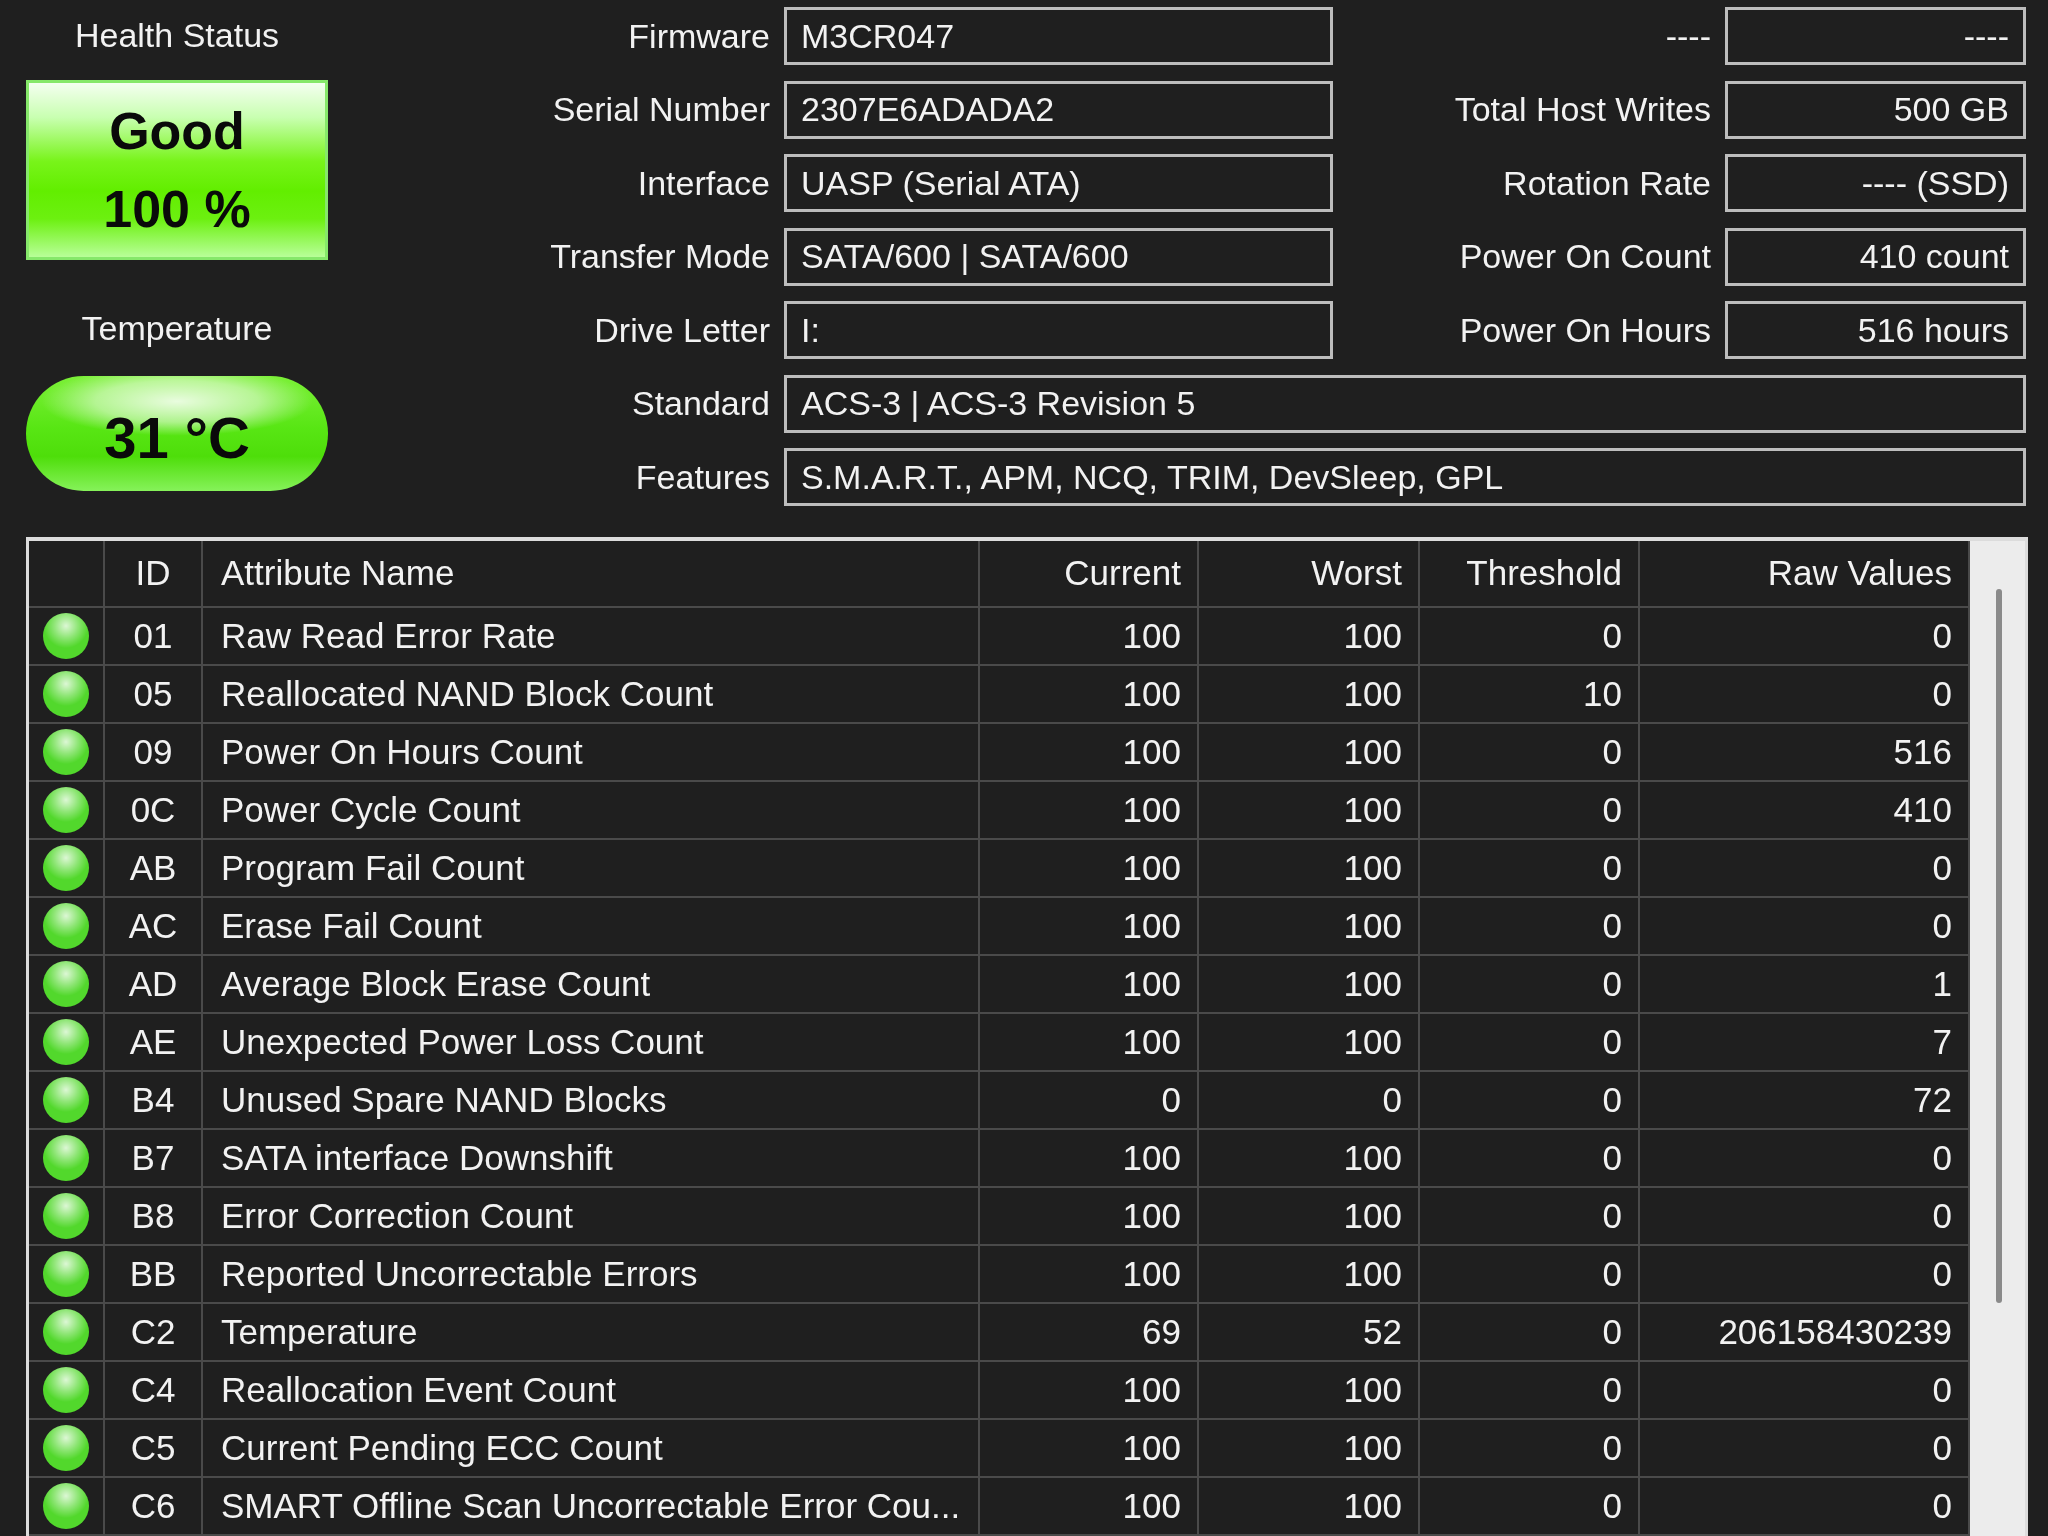 This screenshot has width=2048, height=1536. Describe the element at coordinates (154, 574) in the screenshot. I see `column-header: ID` at that location.